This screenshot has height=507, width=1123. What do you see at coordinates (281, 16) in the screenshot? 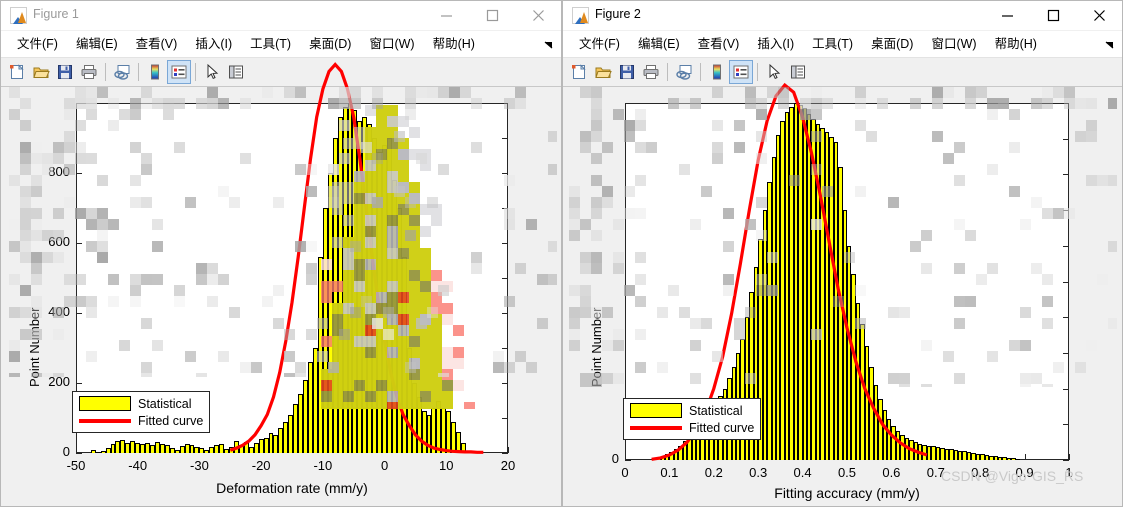
I see `titlebar-figure-1: Figure 1` at bounding box center [281, 16].